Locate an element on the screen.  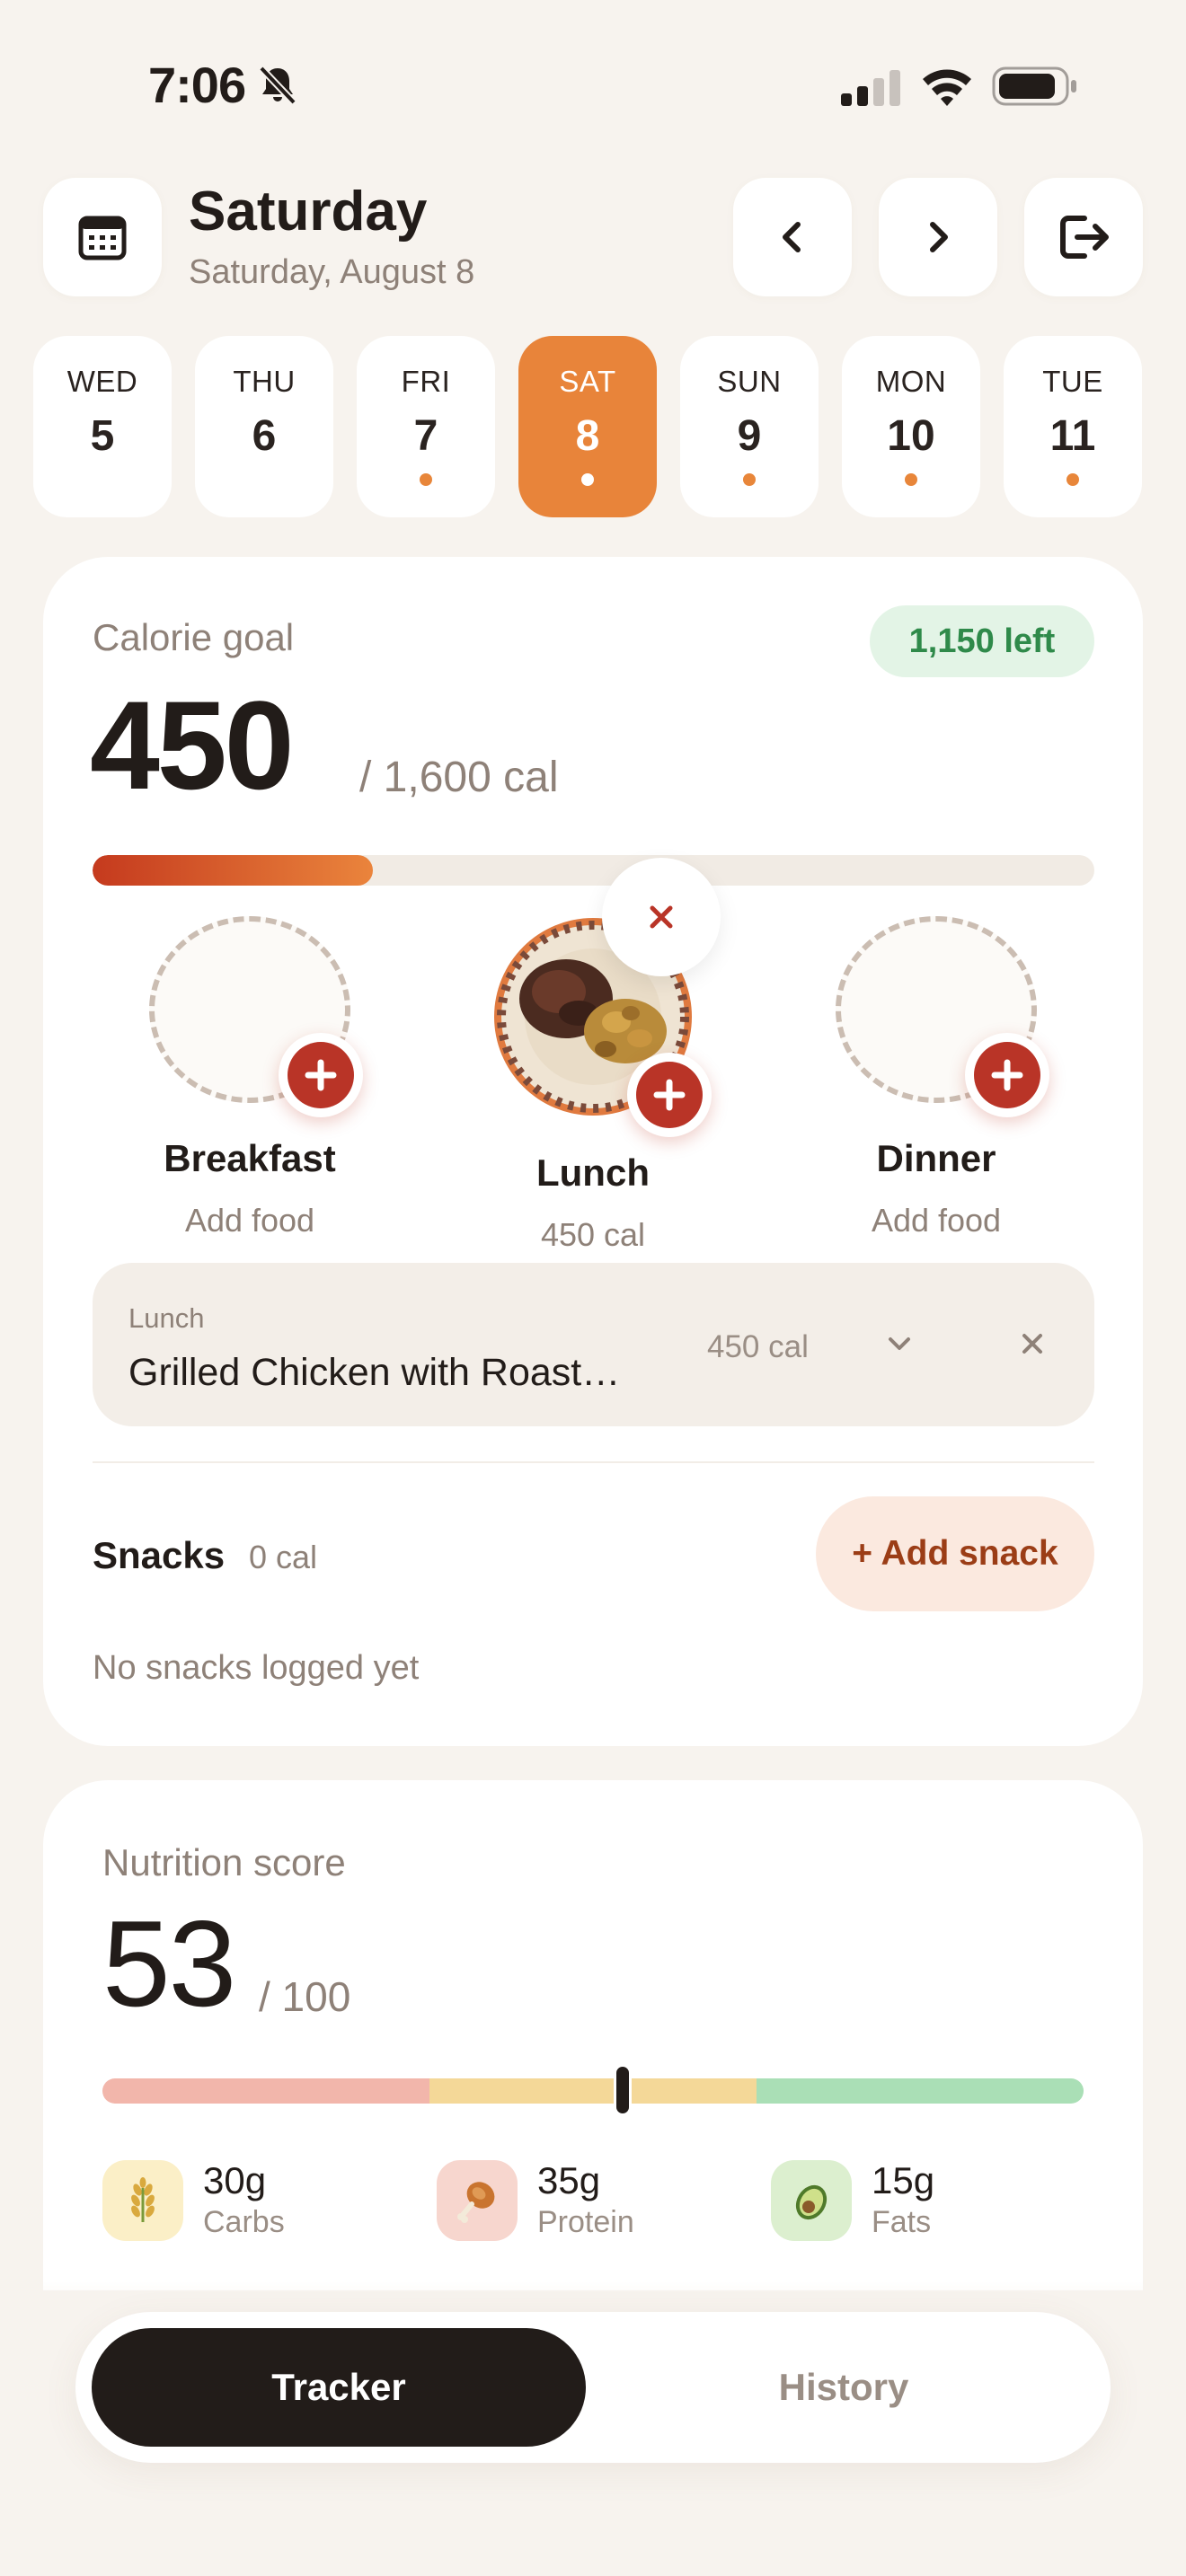
prev-day-button is located at coordinates (792, 237).